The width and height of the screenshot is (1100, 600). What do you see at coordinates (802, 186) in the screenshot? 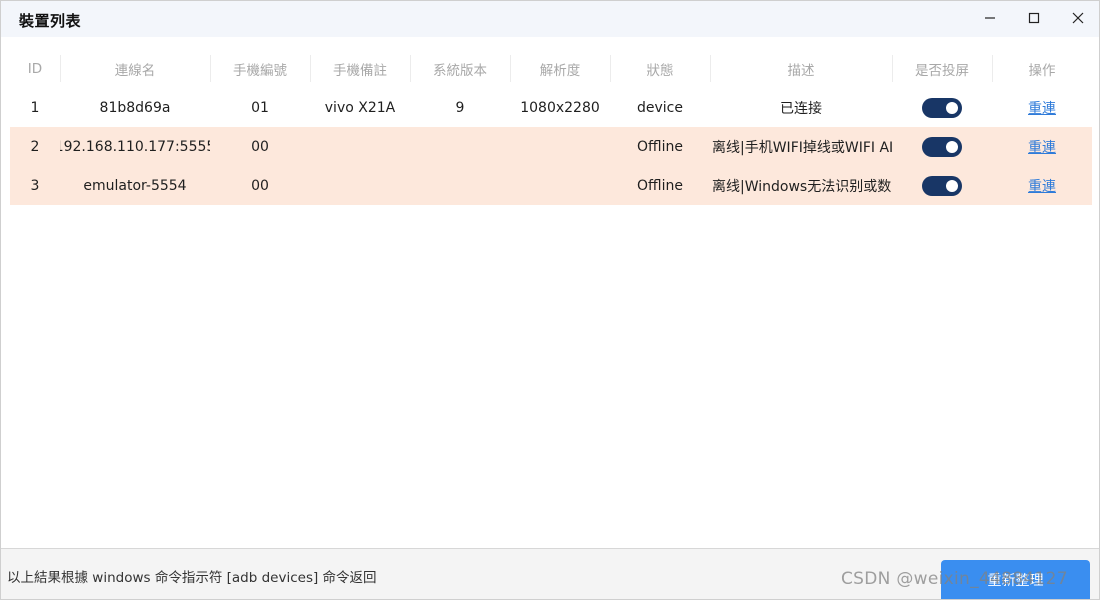
I see `cell-description: 离线|Windows无法识别或数` at bounding box center [802, 186].